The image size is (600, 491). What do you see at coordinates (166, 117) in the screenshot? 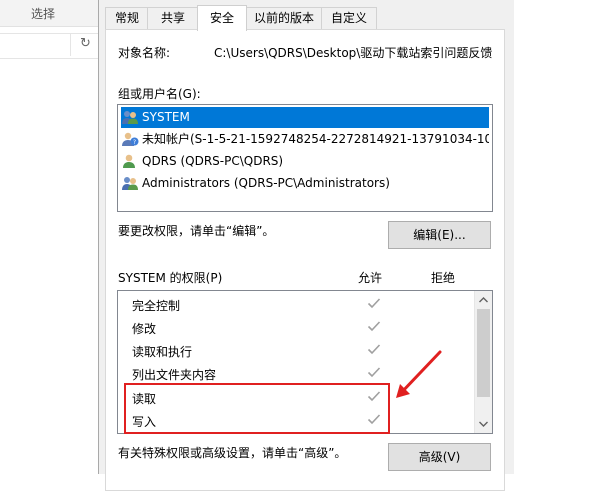
I see `user-item-label: SYSTEM` at bounding box center [166, 117].